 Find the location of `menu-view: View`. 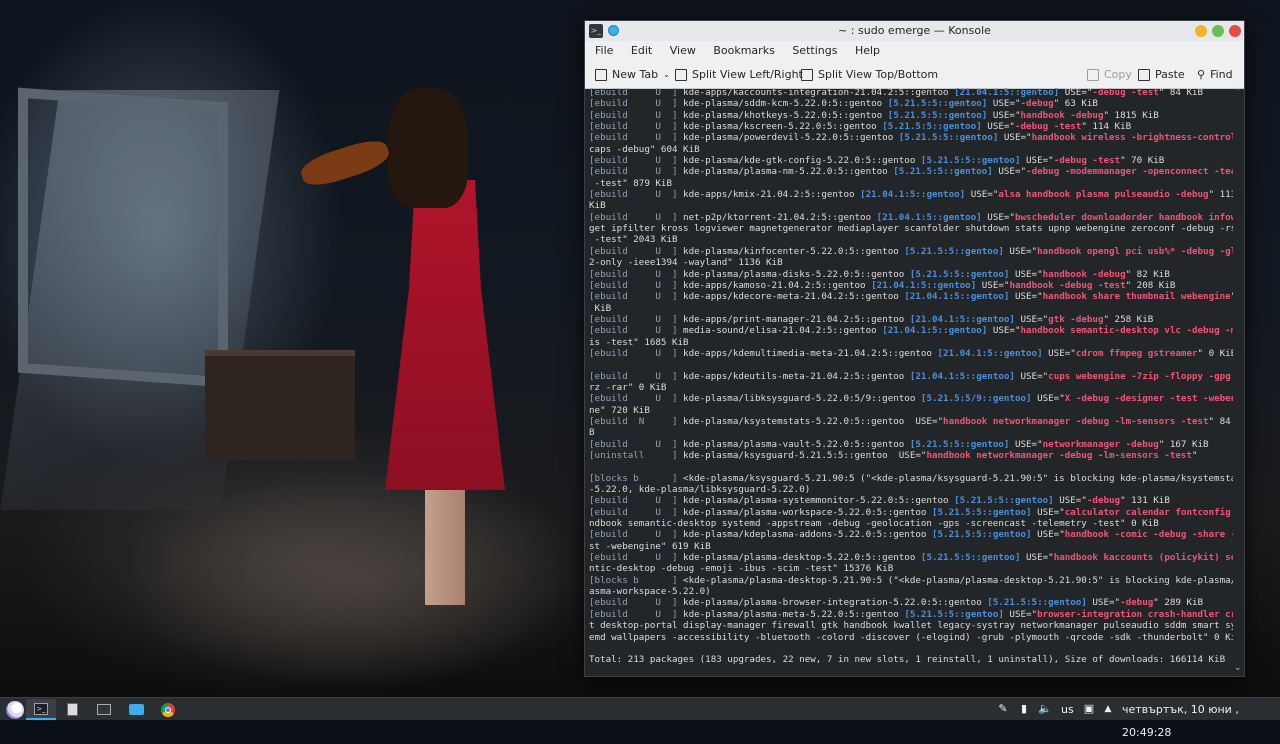

menu-view: View is located at coordinates (683, 50).